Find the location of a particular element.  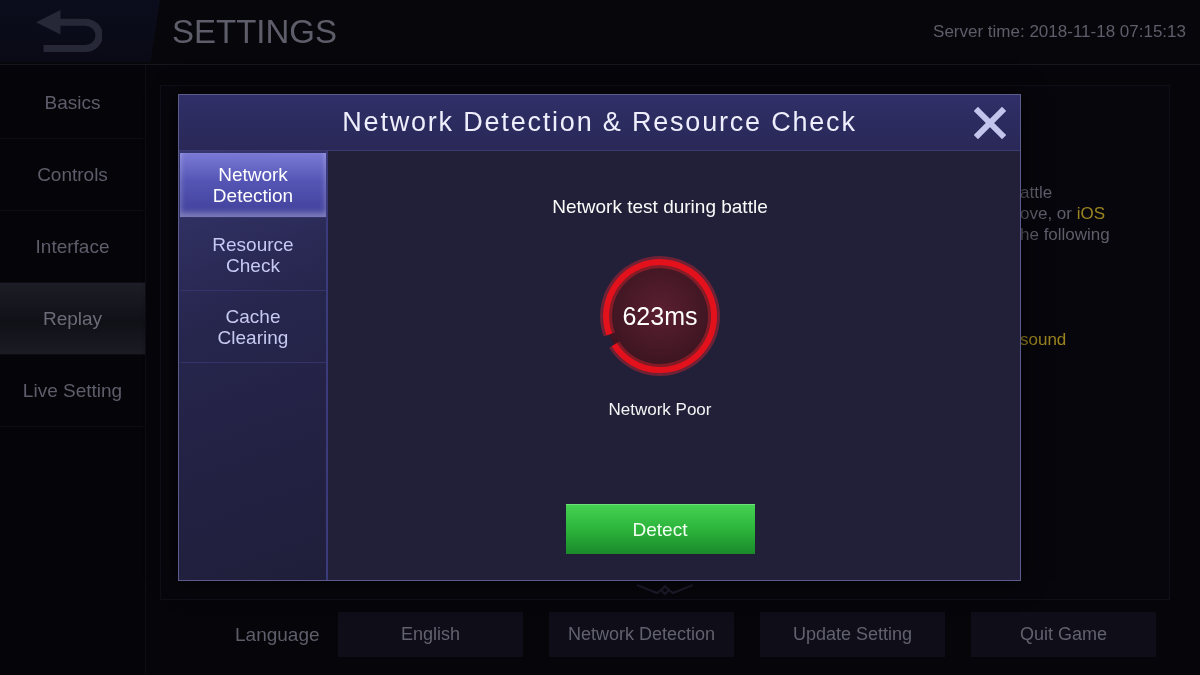

sidebar-item: Basics is located at coordinates (72, 103).